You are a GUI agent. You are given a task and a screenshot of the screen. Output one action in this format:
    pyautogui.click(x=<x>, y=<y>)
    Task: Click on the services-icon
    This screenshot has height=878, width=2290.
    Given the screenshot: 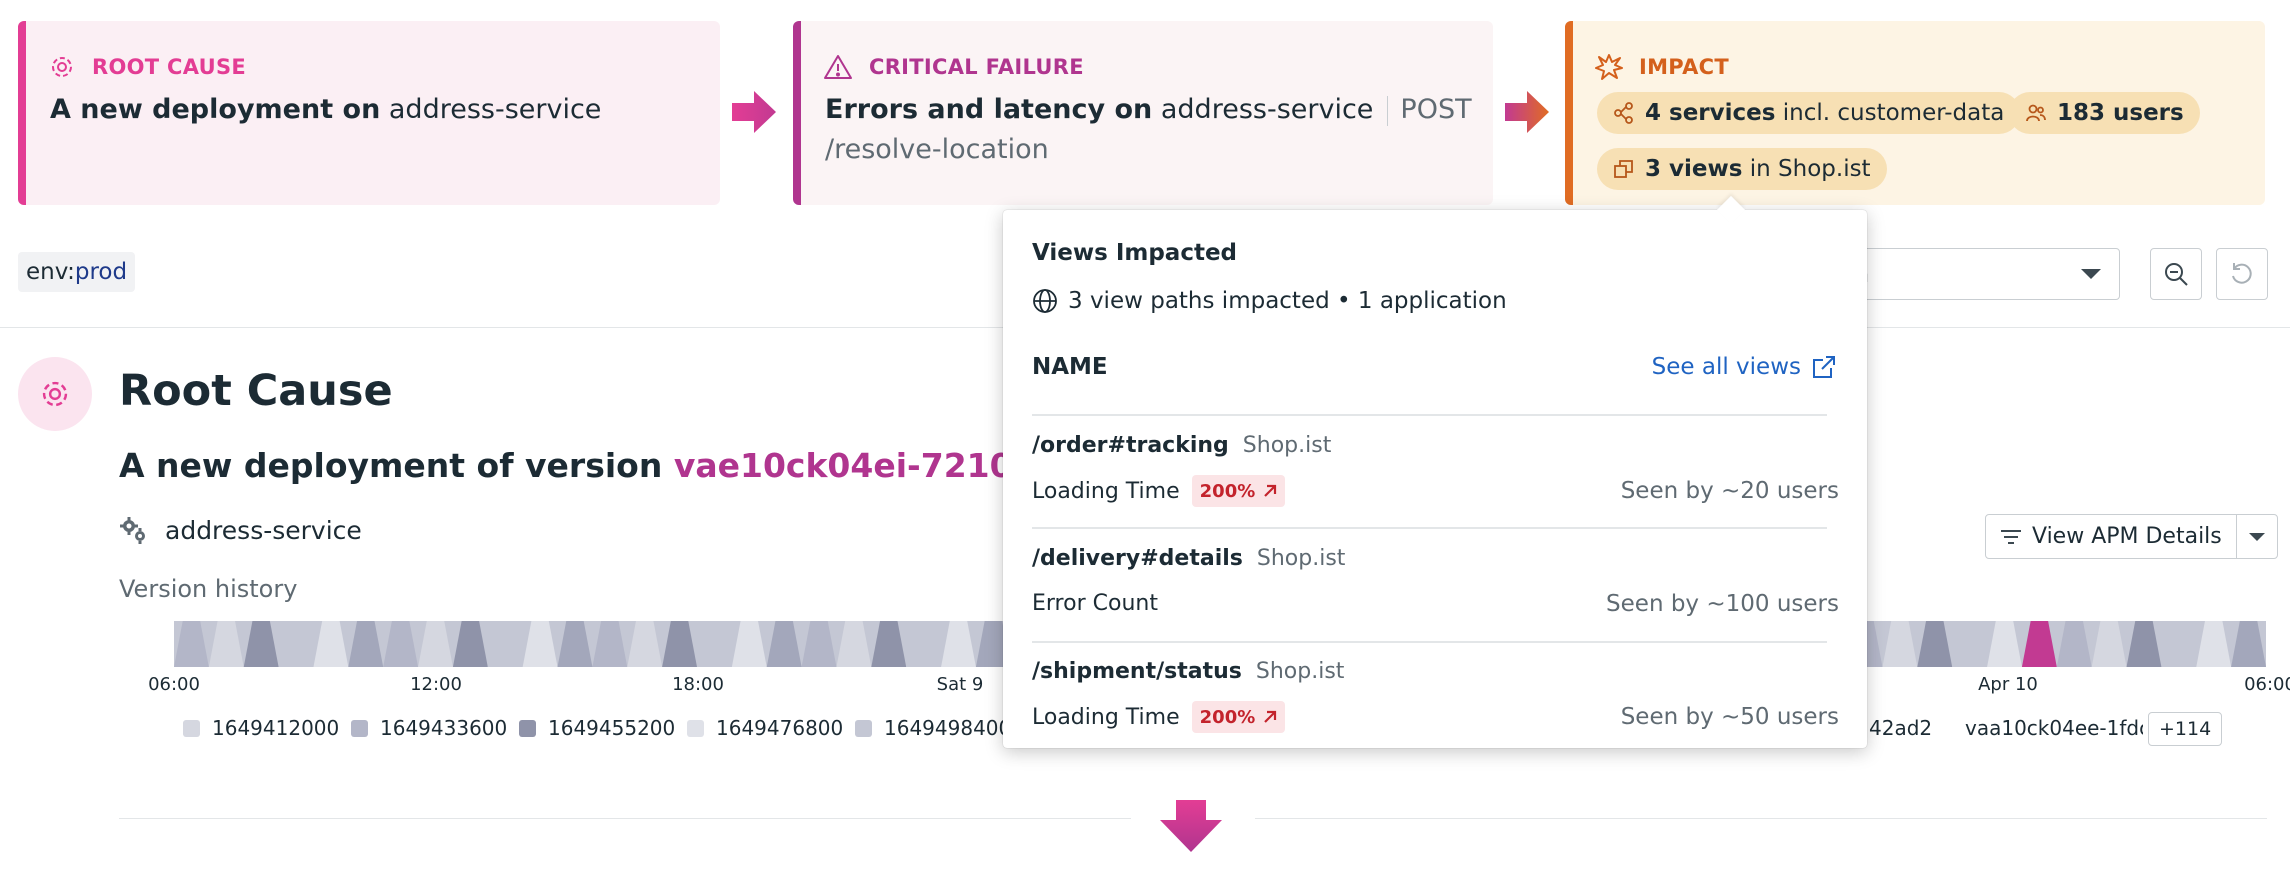 What is the action you would take?
    pyautogui.click(x=1624, y=113)
    